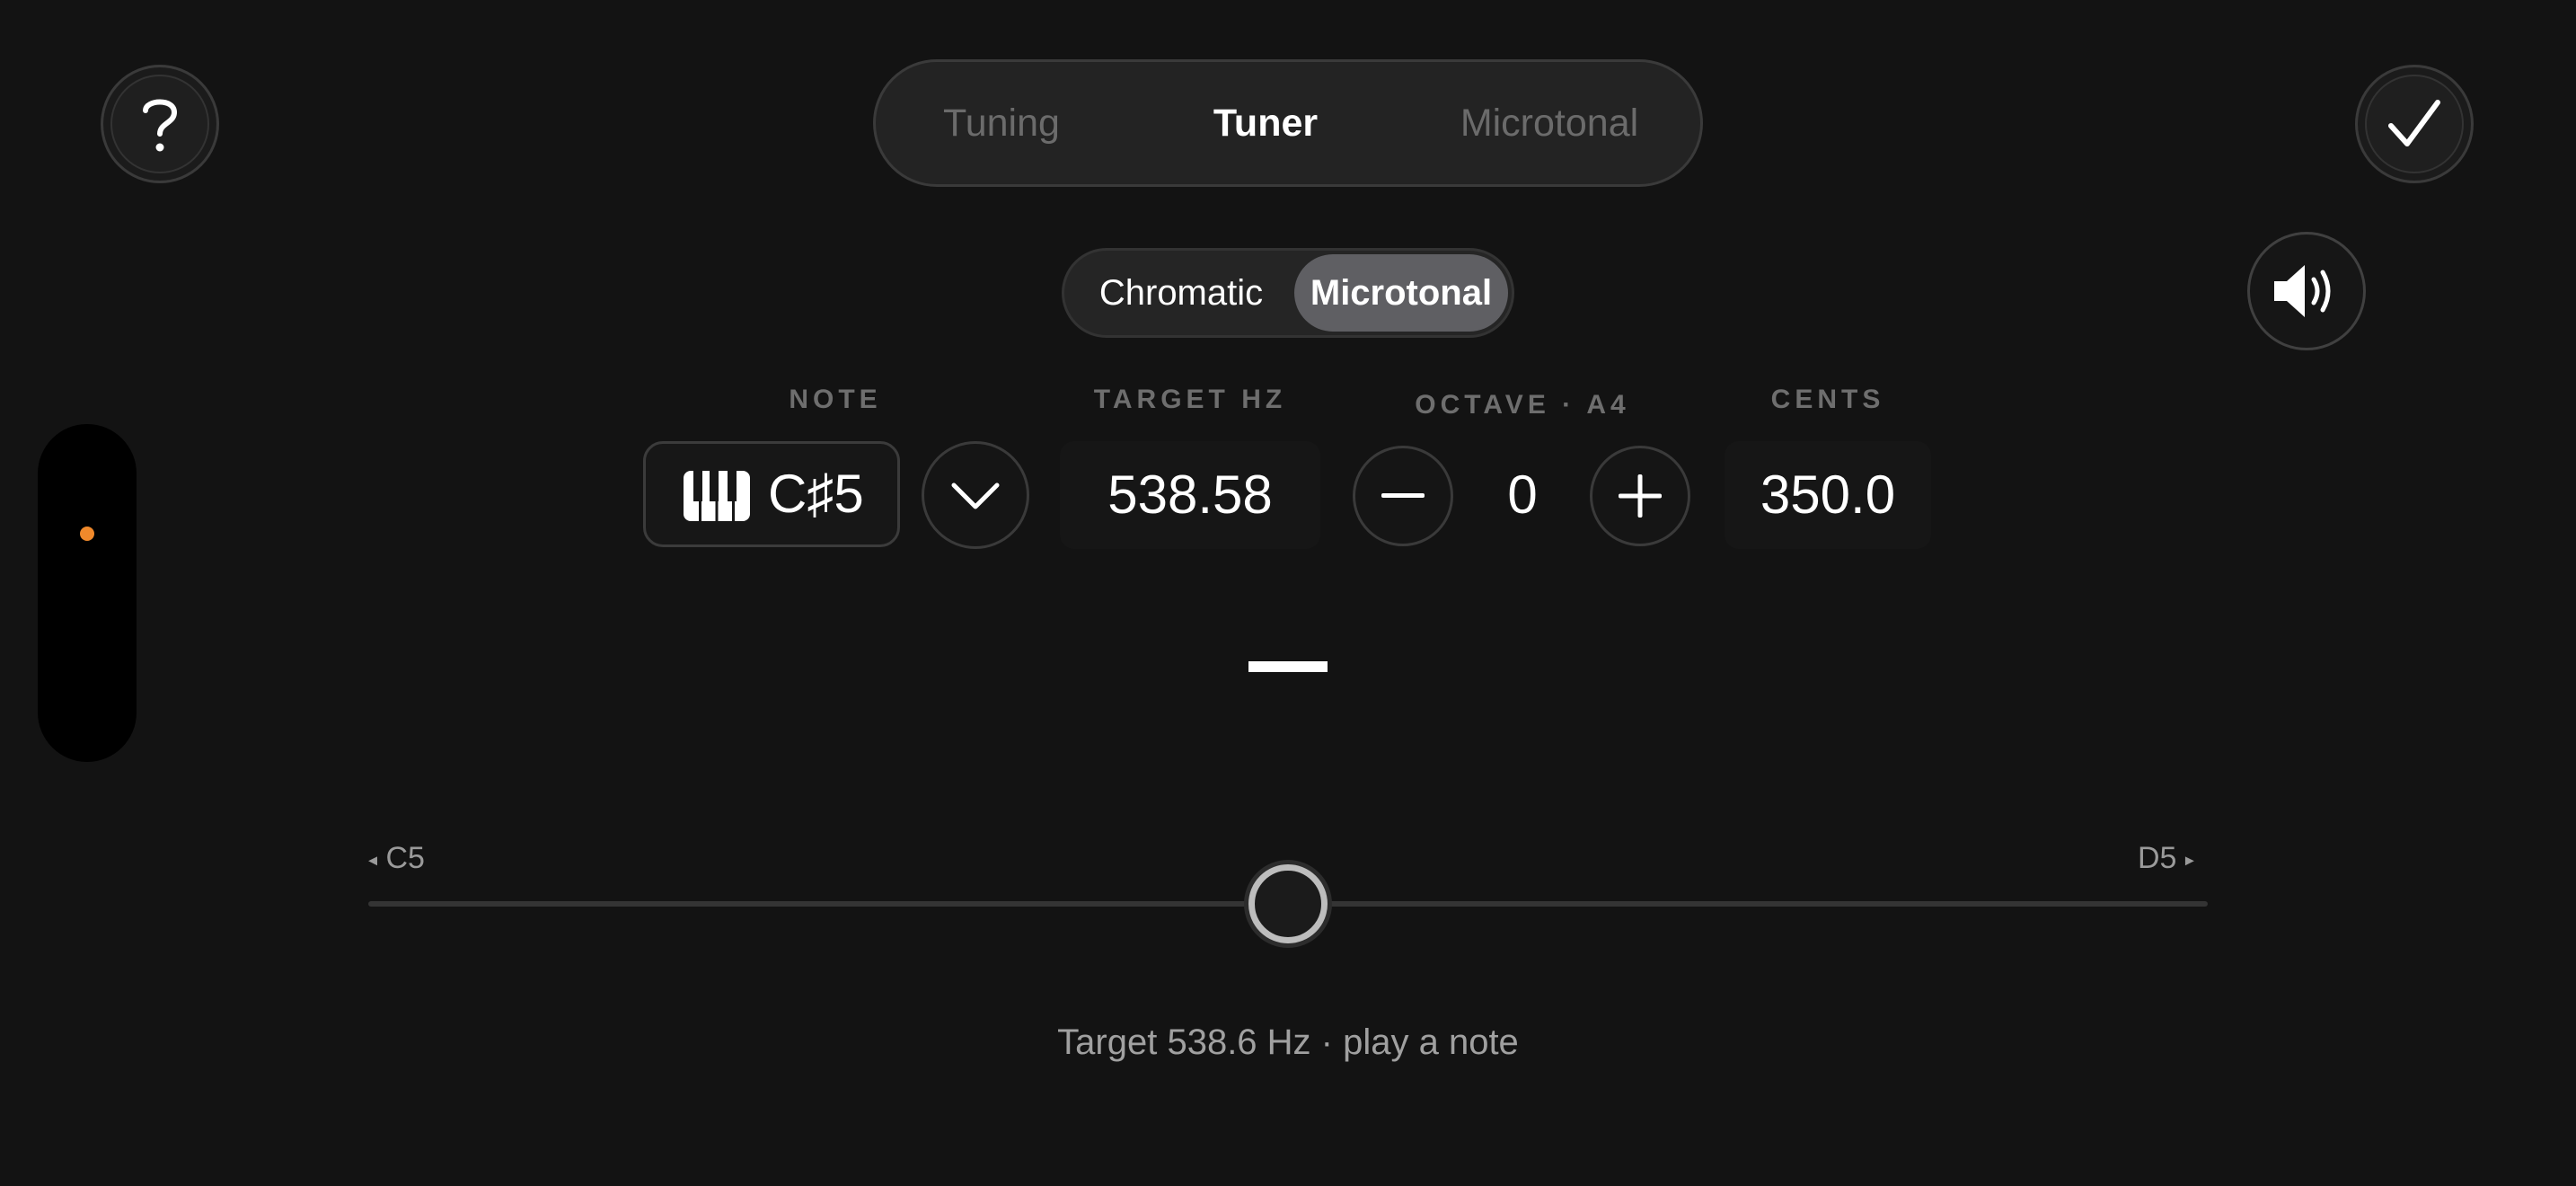 This screenshot has height=1186, width=2576. I want to click on note-label: NOTE, so click(835, 399).